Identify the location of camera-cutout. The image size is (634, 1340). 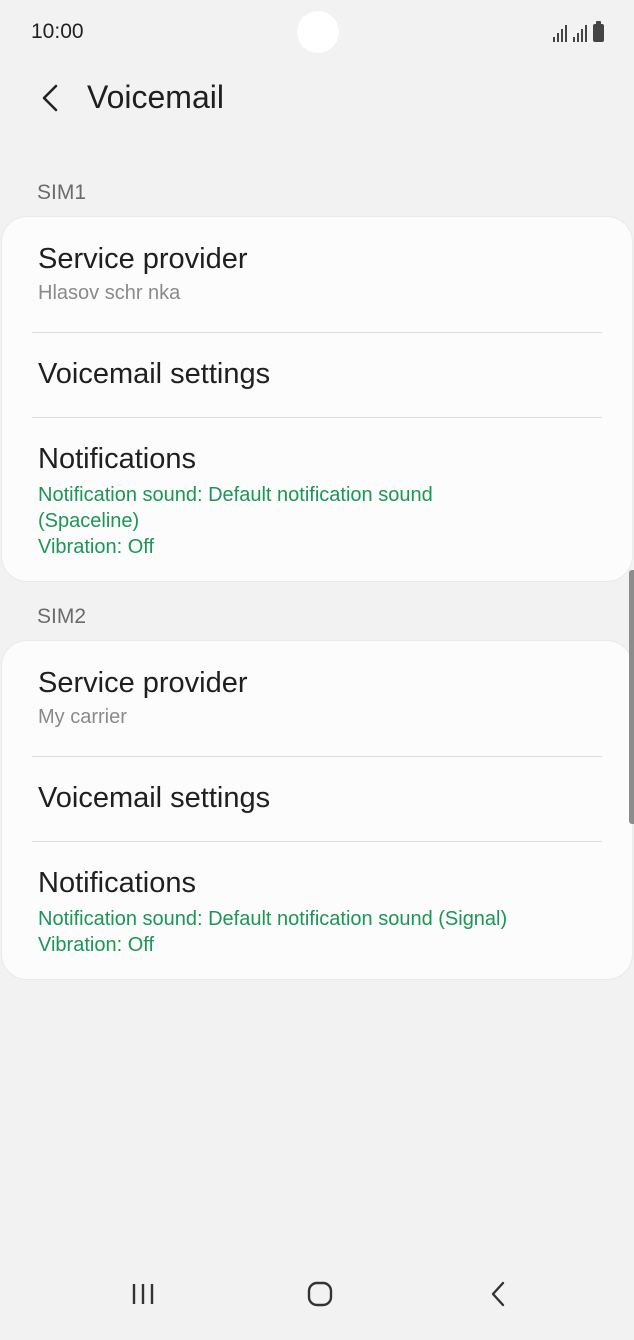
(318, 32).